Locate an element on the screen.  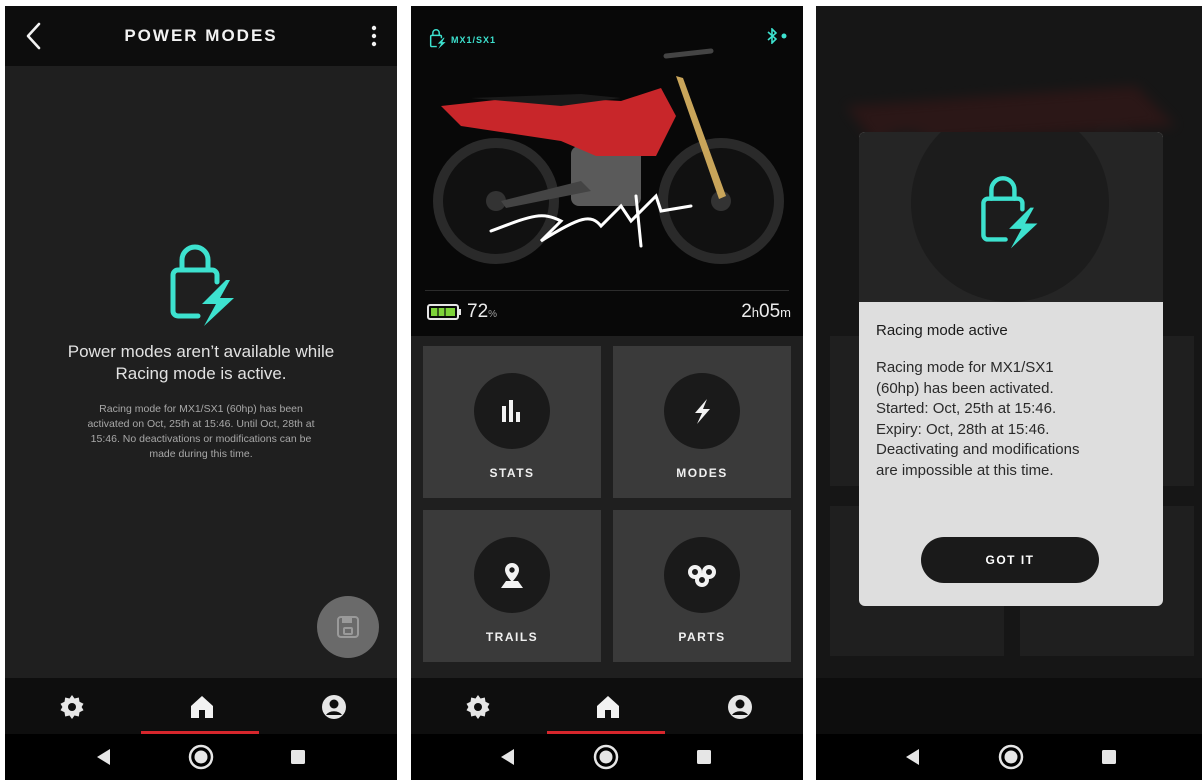
bar-chart-icon is located at coordinates (511, 411).